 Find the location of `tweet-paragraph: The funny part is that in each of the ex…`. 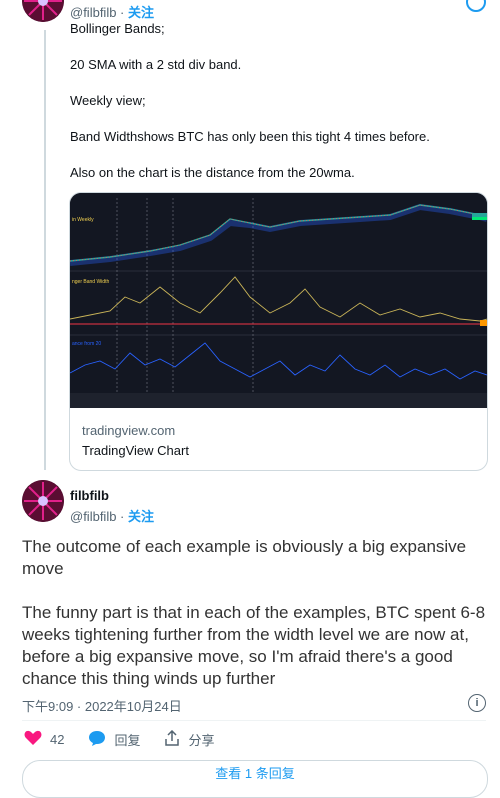

tweet-paragraph: The funny part is that in each of the ex… is located at coordinates (254, 645).